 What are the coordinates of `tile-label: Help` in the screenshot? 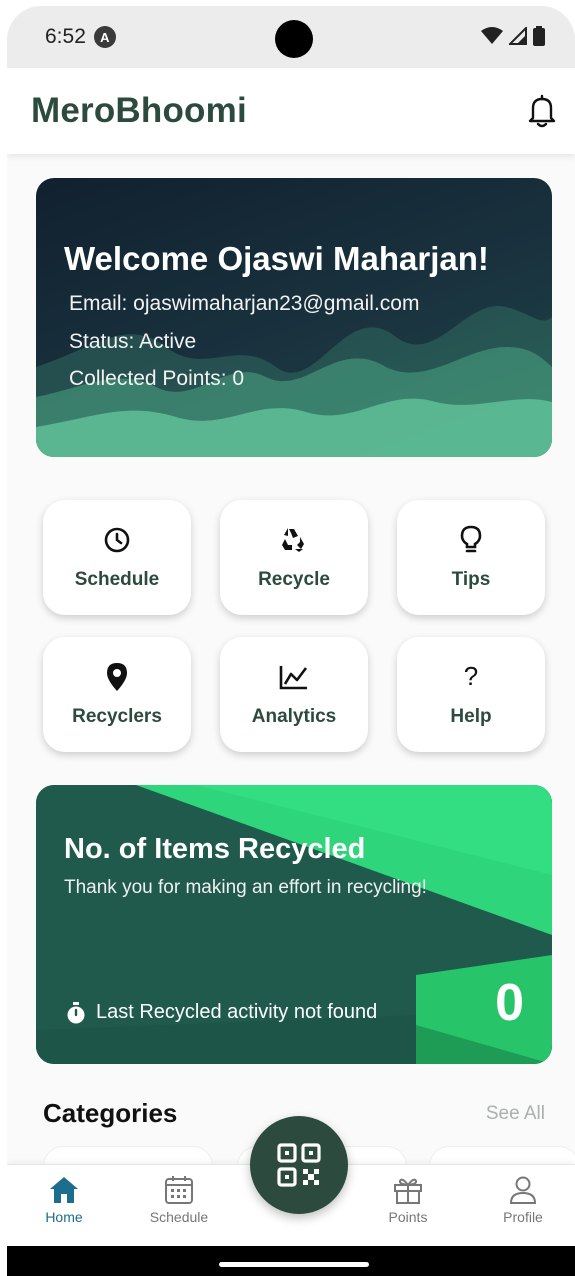 It's located at (471, 716).